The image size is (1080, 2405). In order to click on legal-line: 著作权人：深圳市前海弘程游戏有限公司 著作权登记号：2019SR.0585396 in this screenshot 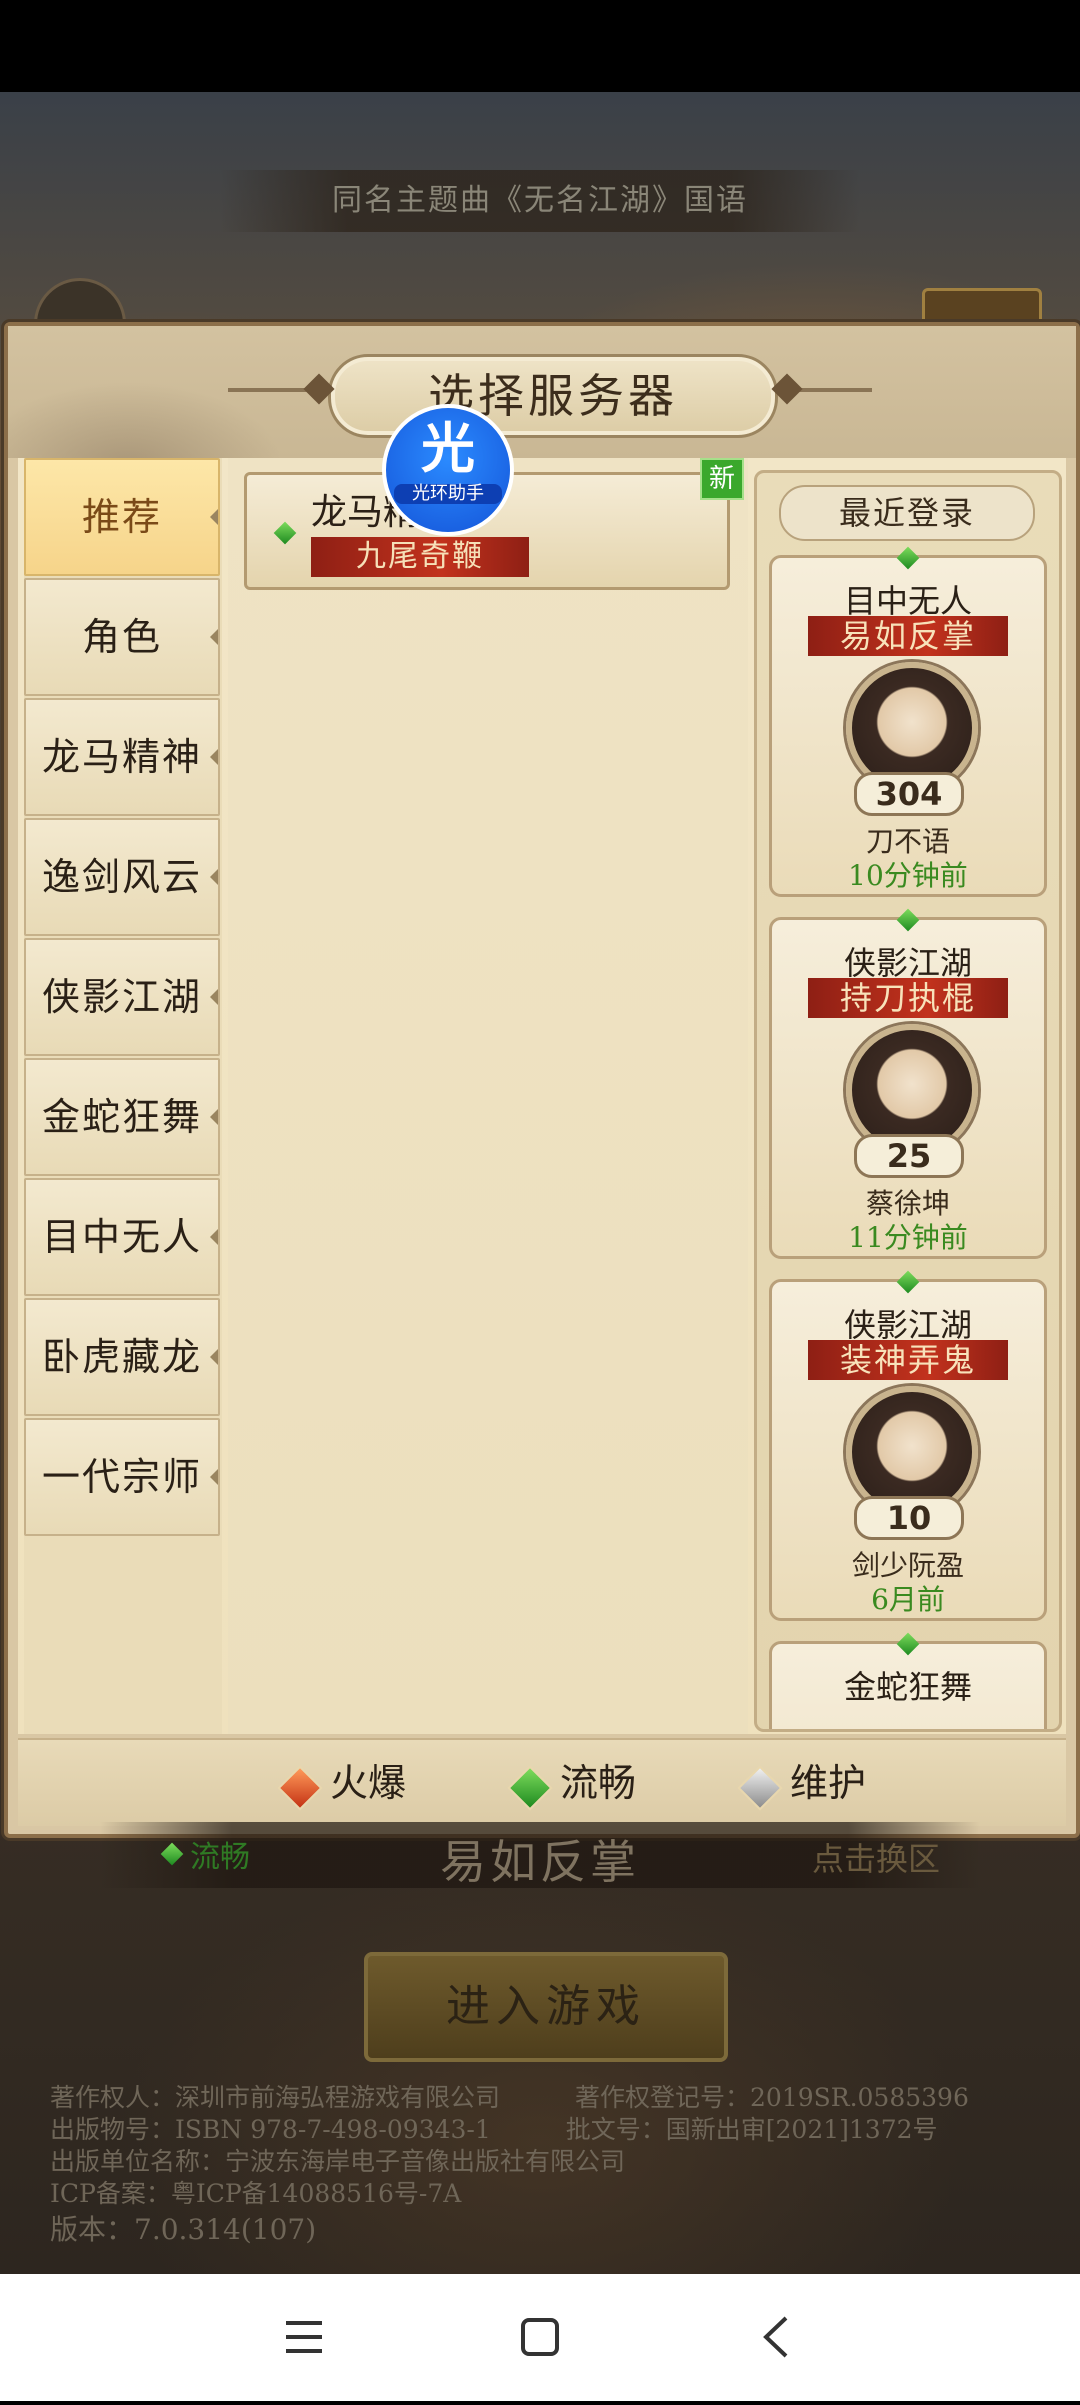, I will do `click(509, 2097)`.